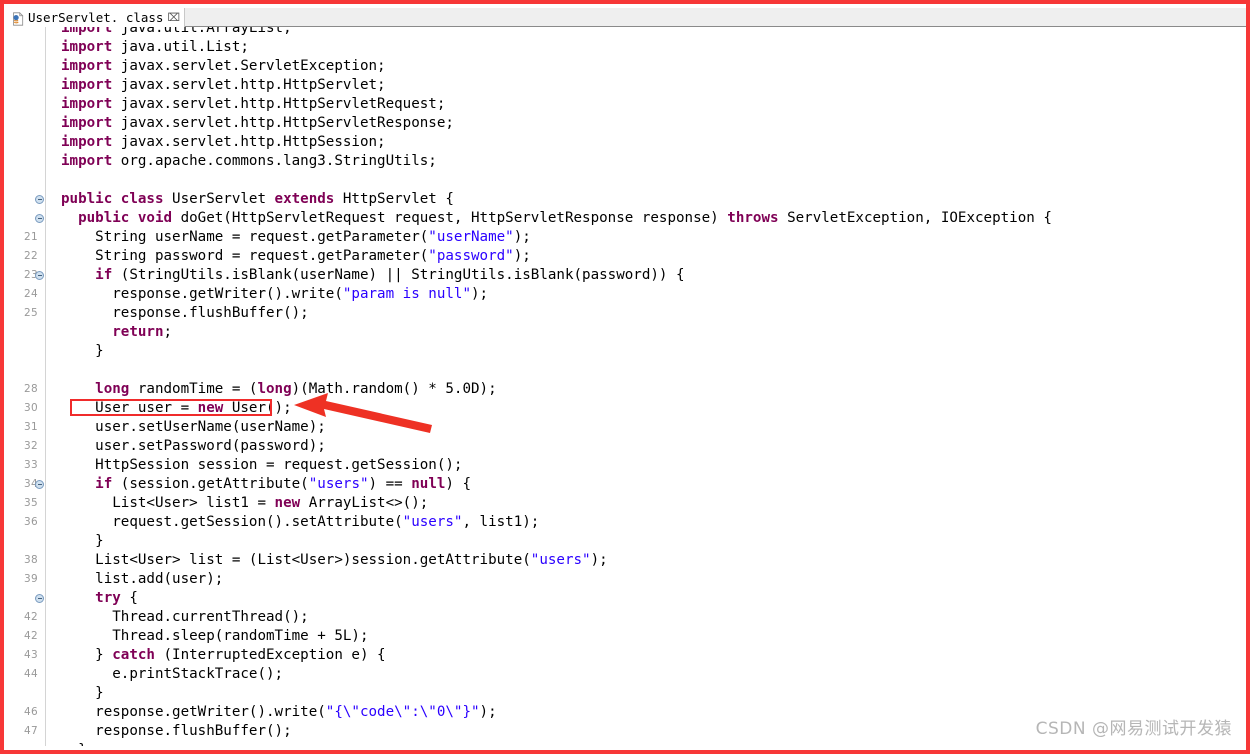  Describe the element at coordinates (31, 427) in the screenshot. I see `line-number: 31` at that location.